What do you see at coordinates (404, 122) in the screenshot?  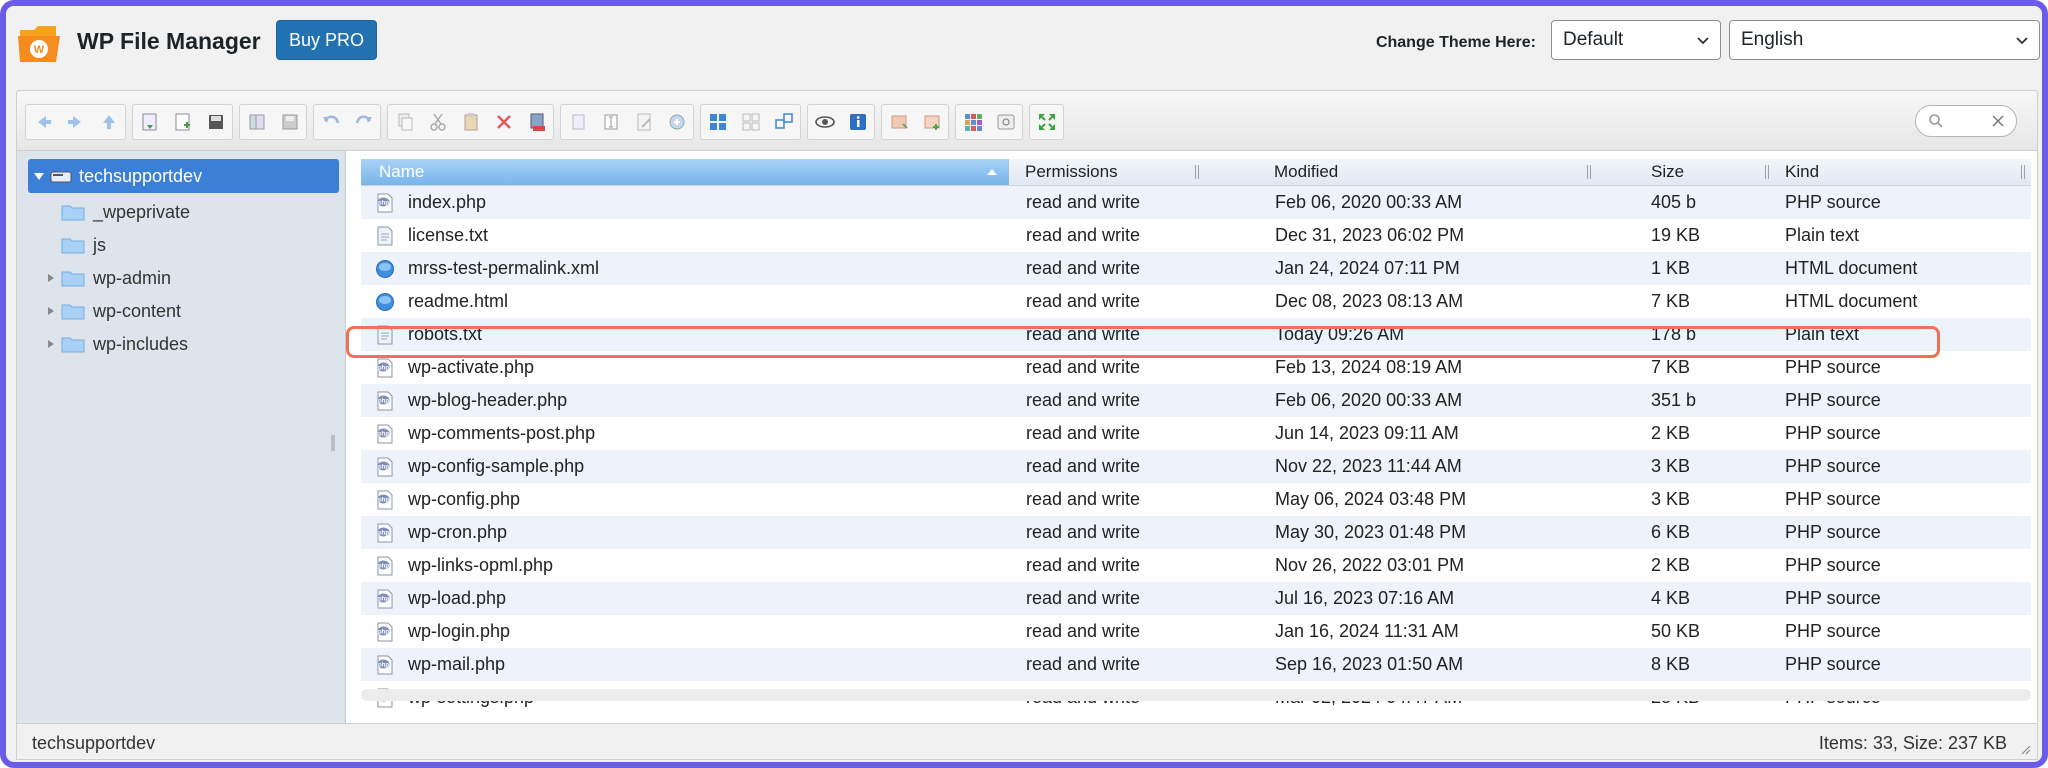 I see `copy-button` at bounding box center [404, 122].